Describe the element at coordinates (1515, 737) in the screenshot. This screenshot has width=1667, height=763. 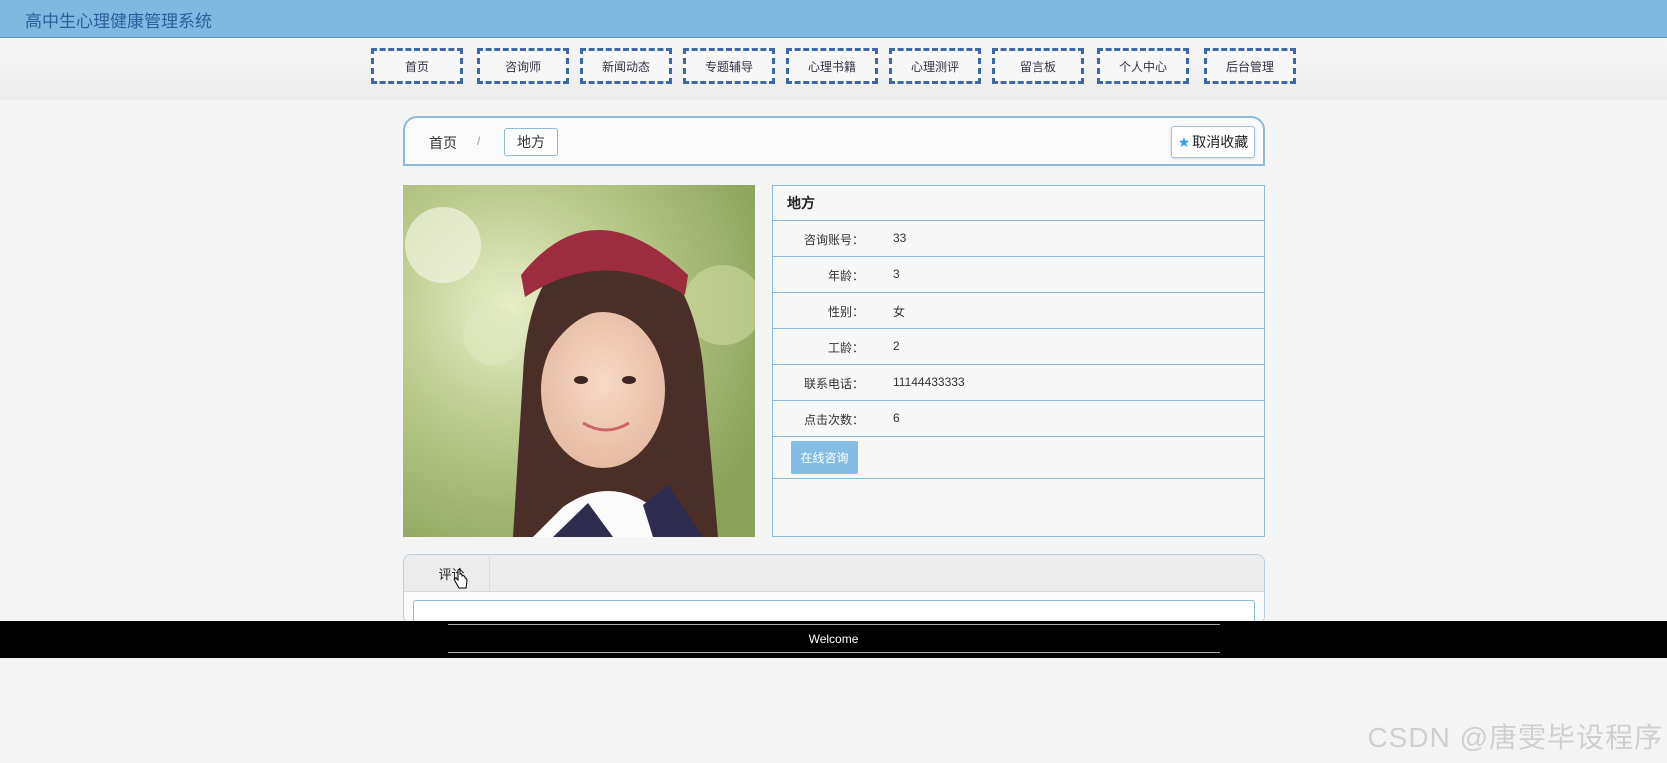
I see `watermark: CSDN @唐雯毕设程序` at that location.